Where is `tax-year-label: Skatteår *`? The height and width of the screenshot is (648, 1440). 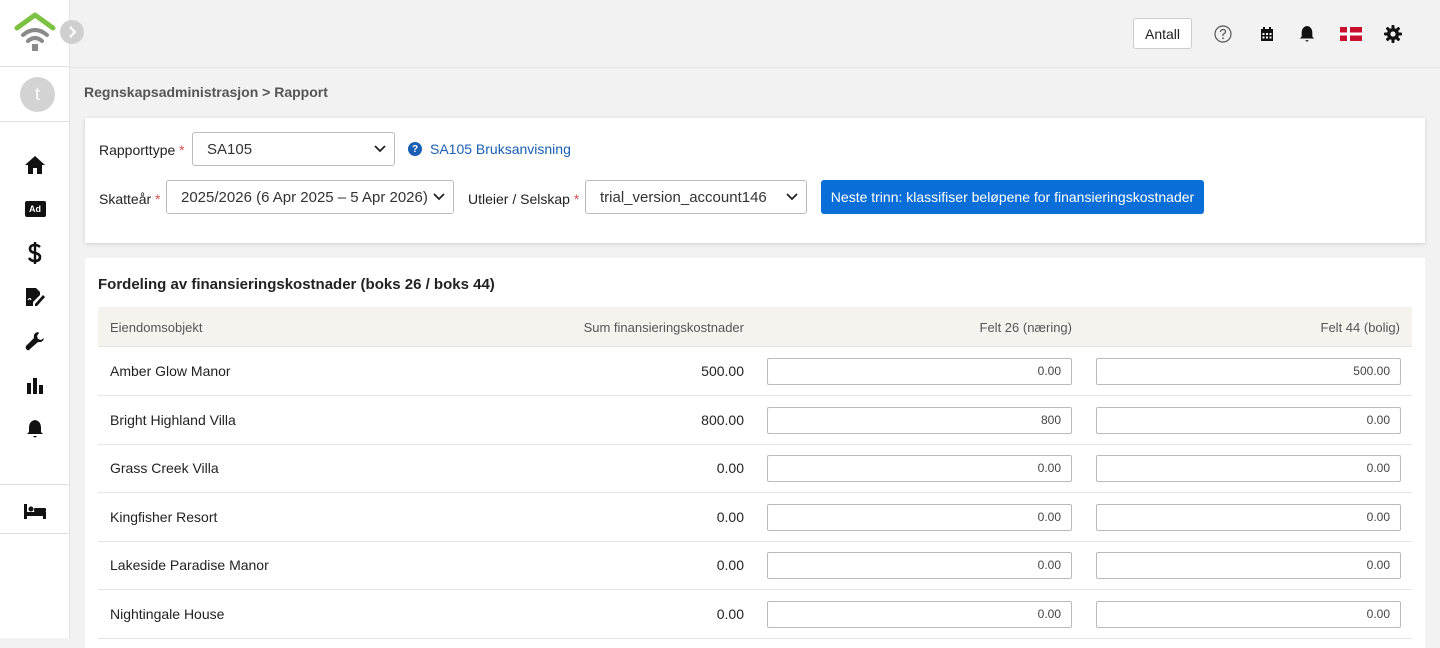
tax-year-label: Skatteår * is located at coordinates (129, 199).